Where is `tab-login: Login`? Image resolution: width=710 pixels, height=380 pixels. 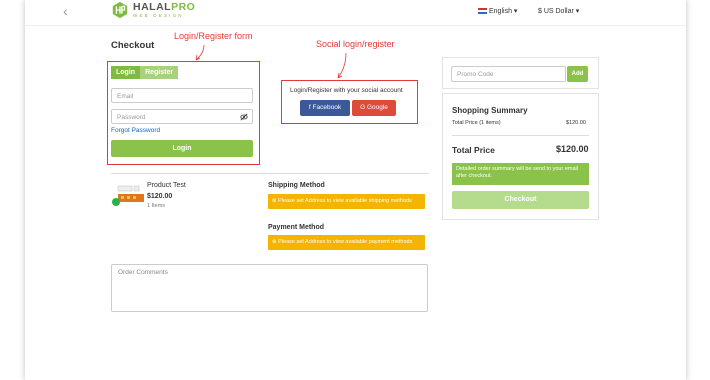
tab-login: Login is located at coordinates (126, 72).